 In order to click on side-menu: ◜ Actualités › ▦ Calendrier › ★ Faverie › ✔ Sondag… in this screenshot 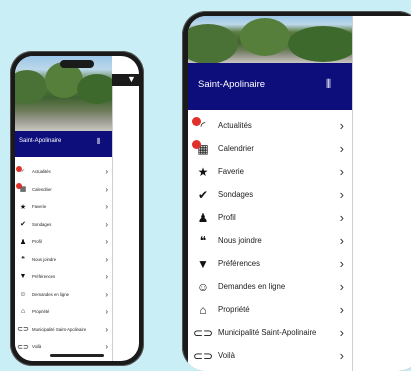, I will do `click(63, 259)`.